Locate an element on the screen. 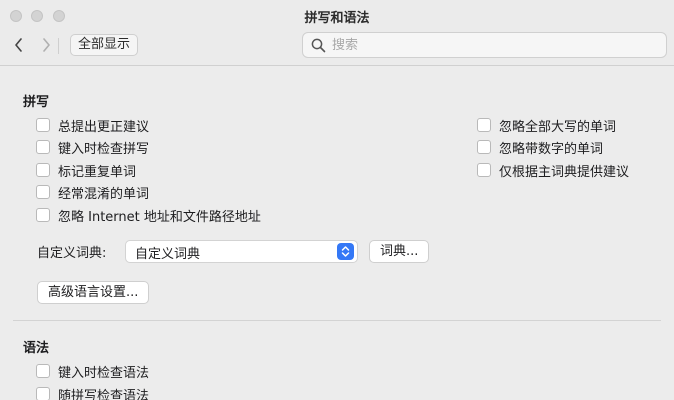 Image resolution: width=674 pixels, height=400 pixels. chevron-right-icon is located at coordinates (46, 45).